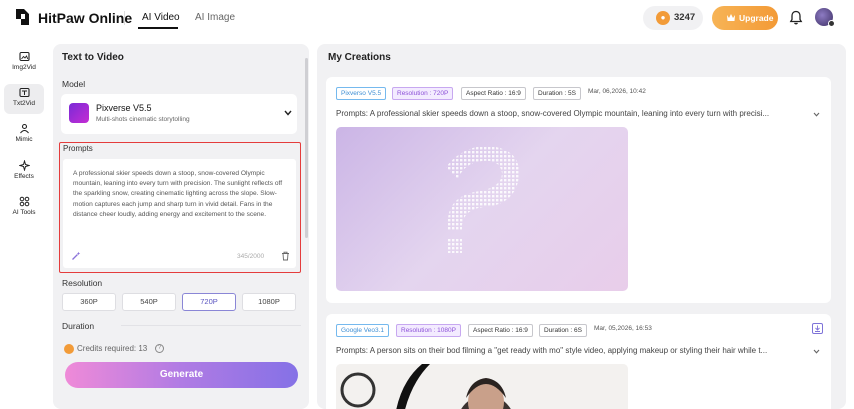 Image resolution: width=854 pixels, height=409 pixels. I want to click on generate-button: Generate, so click(181, 375).